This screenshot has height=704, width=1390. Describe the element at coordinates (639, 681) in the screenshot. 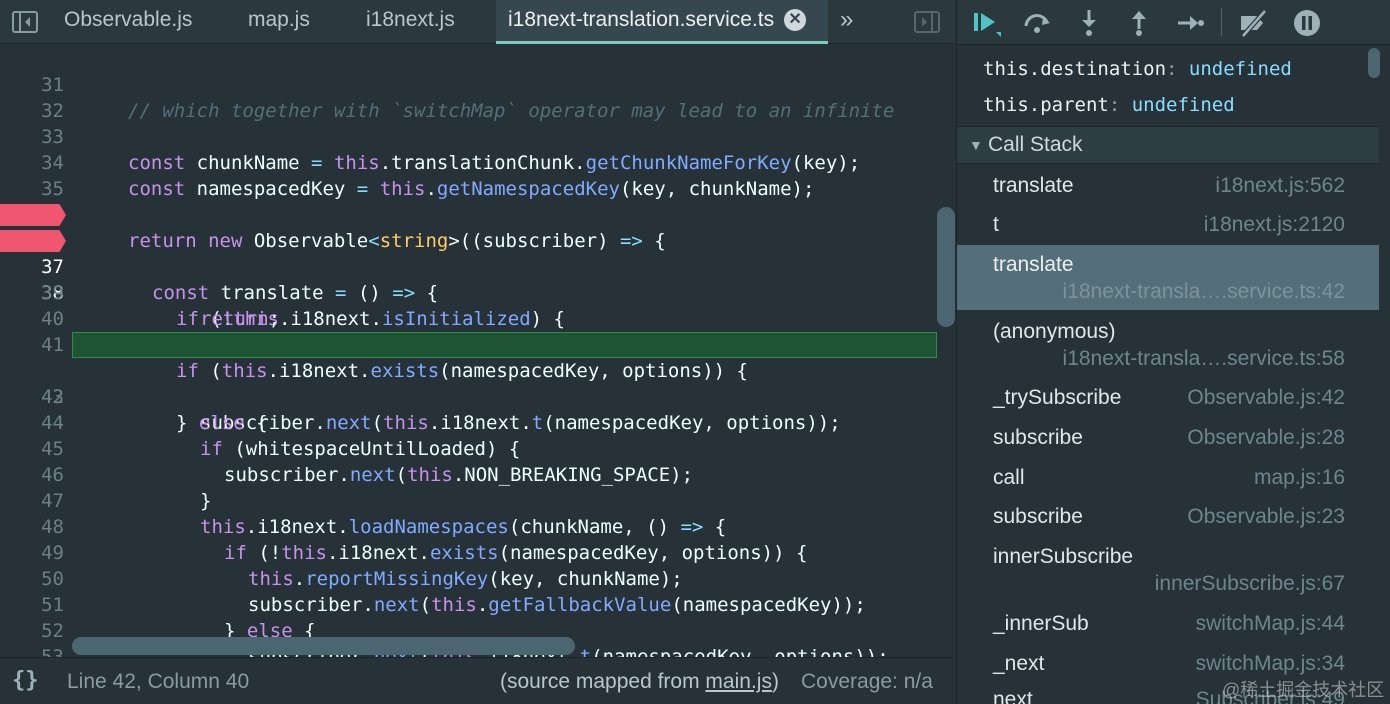

I see `source-map-info: (source mapped from main.js)` at that location.